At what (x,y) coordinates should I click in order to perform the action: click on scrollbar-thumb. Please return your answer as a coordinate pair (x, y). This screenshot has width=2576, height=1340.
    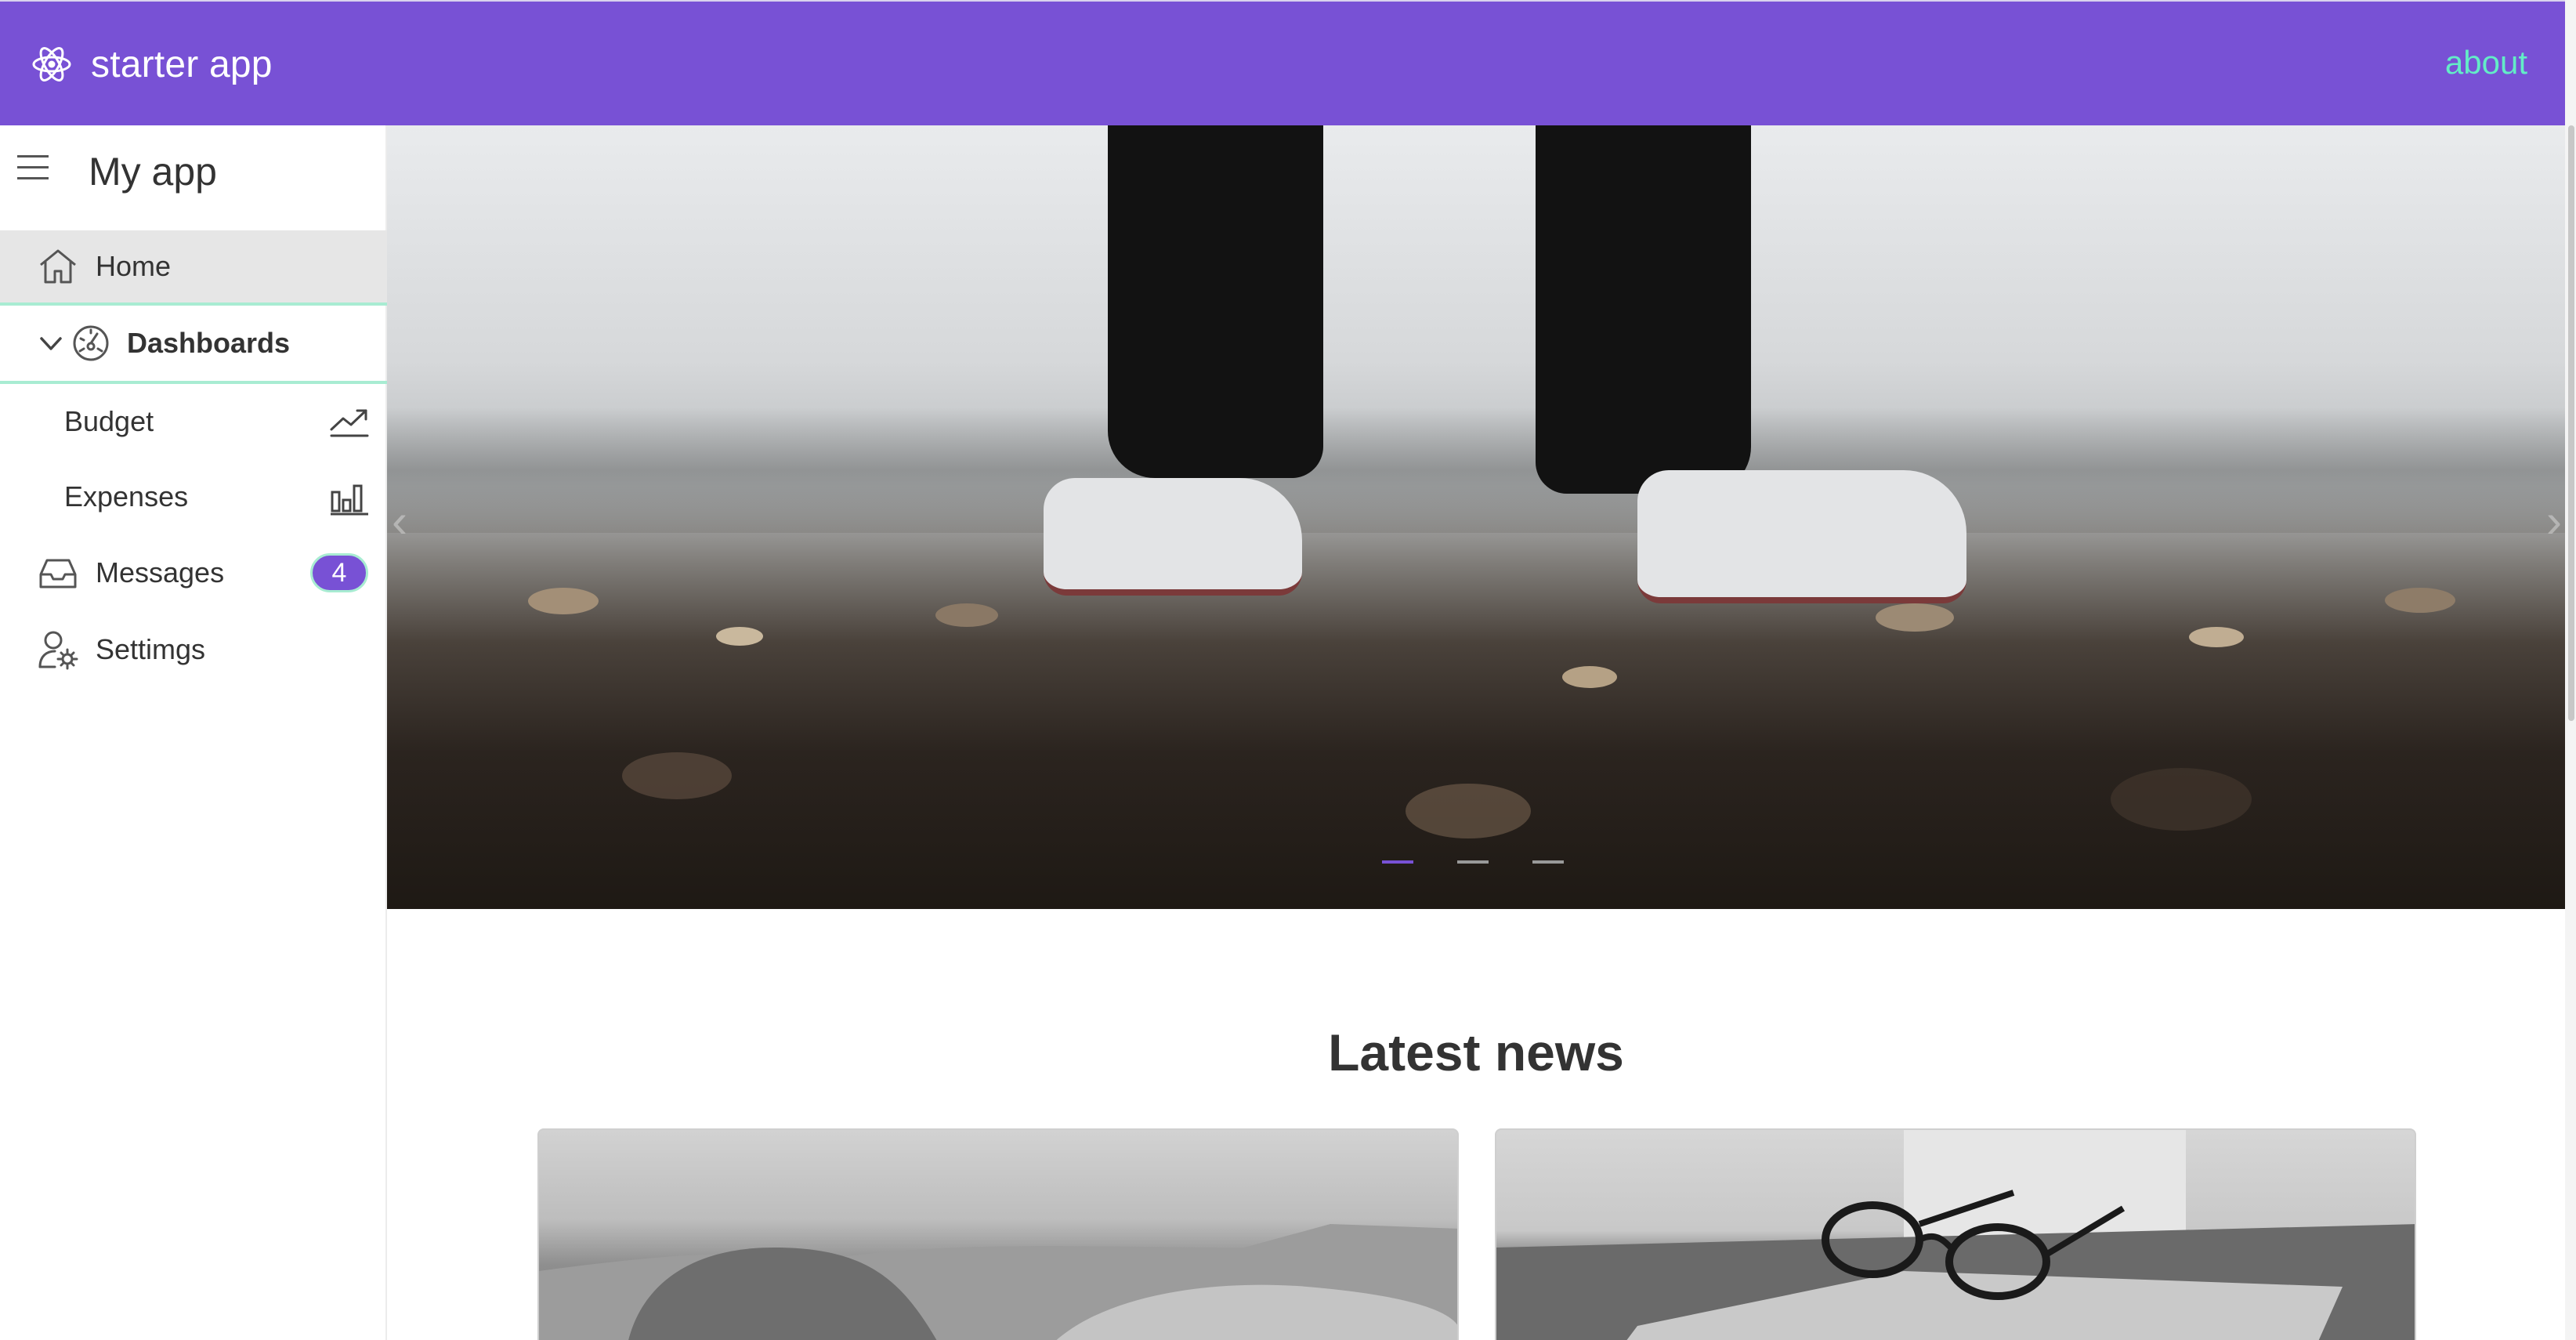
    Looking at the image, I should click on (2571, 423).